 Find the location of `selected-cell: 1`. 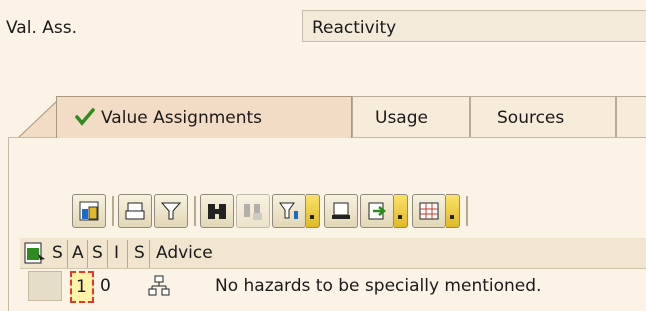

selected-cell: 1 is located at coordinates (82, 287).